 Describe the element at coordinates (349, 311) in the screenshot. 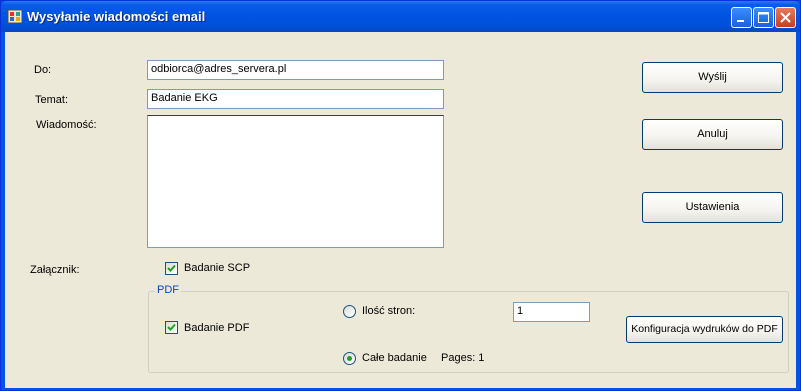

I see `pages-count-radio` at that location.